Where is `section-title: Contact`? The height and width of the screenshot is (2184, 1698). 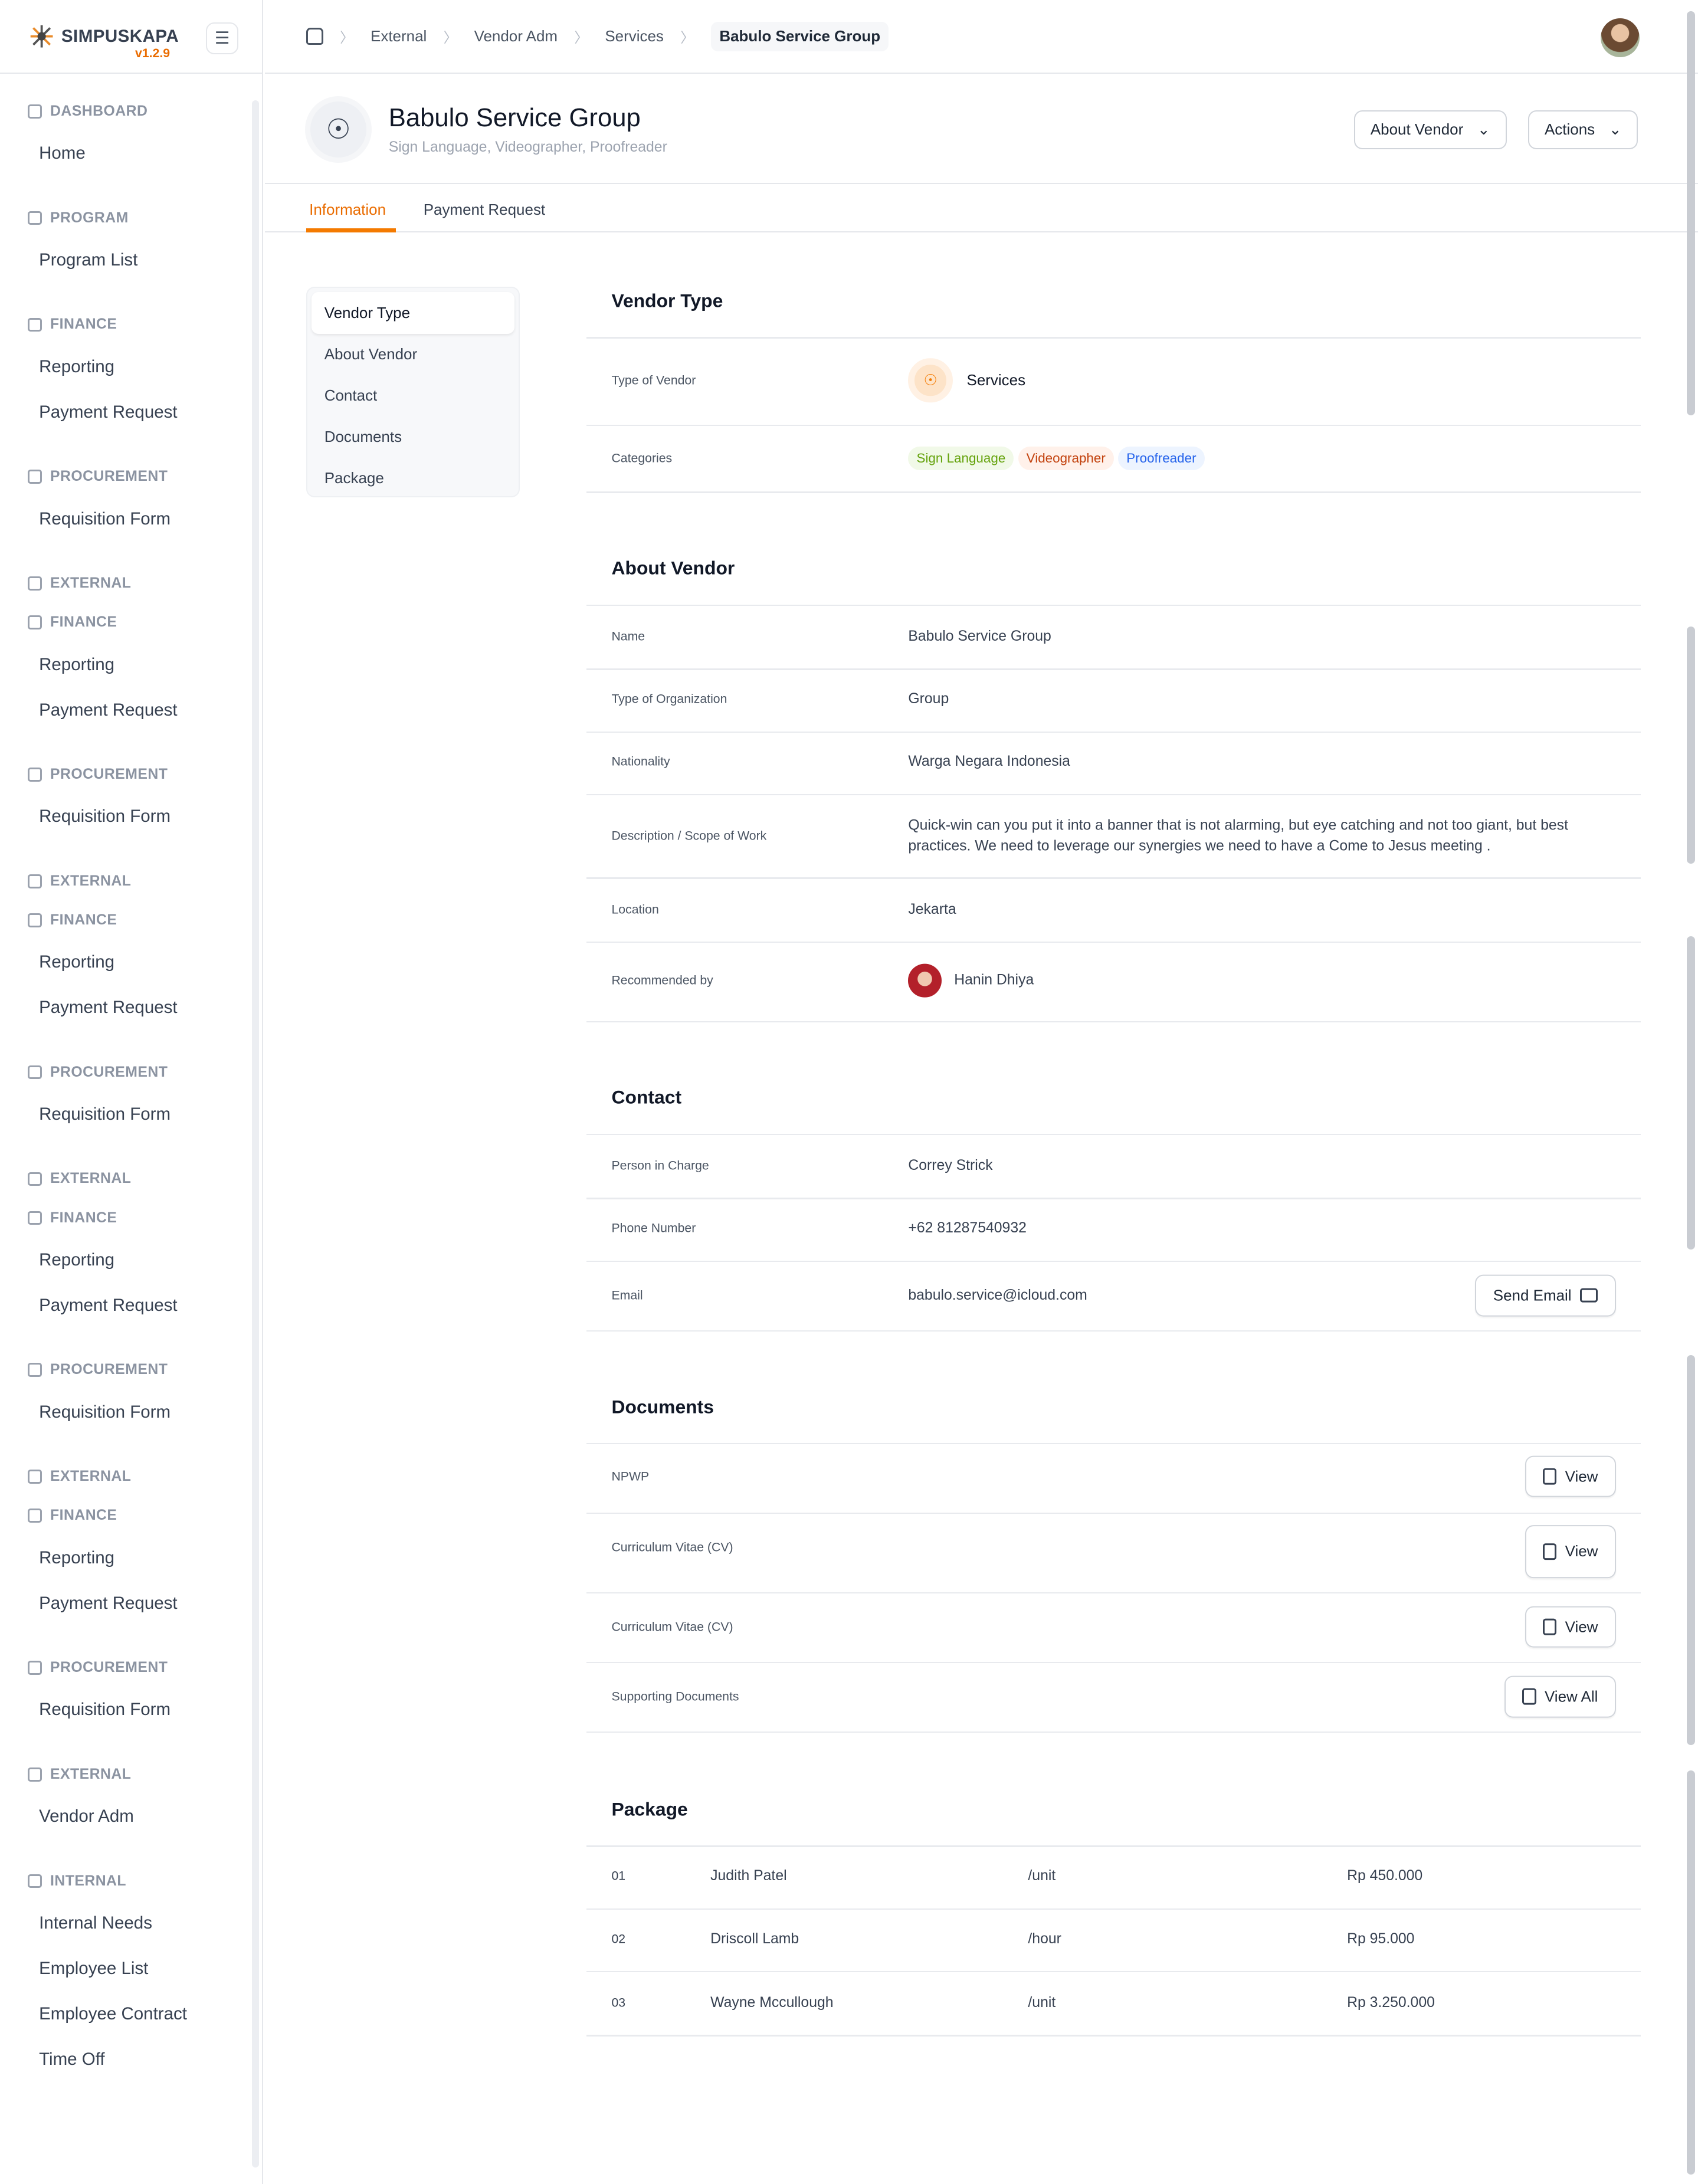 section-title: Contact is located at coordinates (646, 1097).